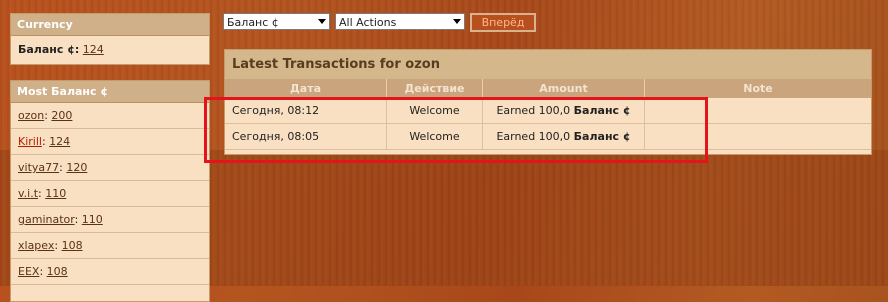  What do you see at coordinates (368, 22) in the screenshot?
I see `actions-select-value: All Actions` at bounding box center [368, 22].